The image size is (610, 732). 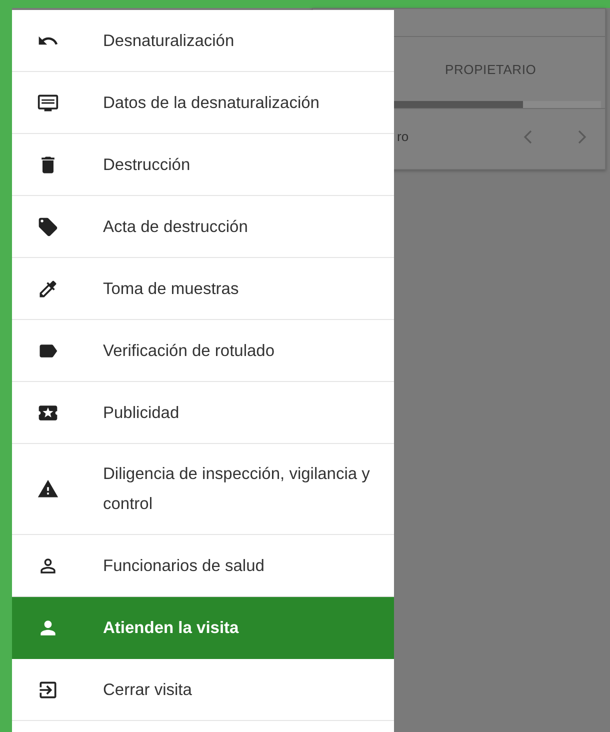 I want to click on tag-icon, so click(x=48, y=227).